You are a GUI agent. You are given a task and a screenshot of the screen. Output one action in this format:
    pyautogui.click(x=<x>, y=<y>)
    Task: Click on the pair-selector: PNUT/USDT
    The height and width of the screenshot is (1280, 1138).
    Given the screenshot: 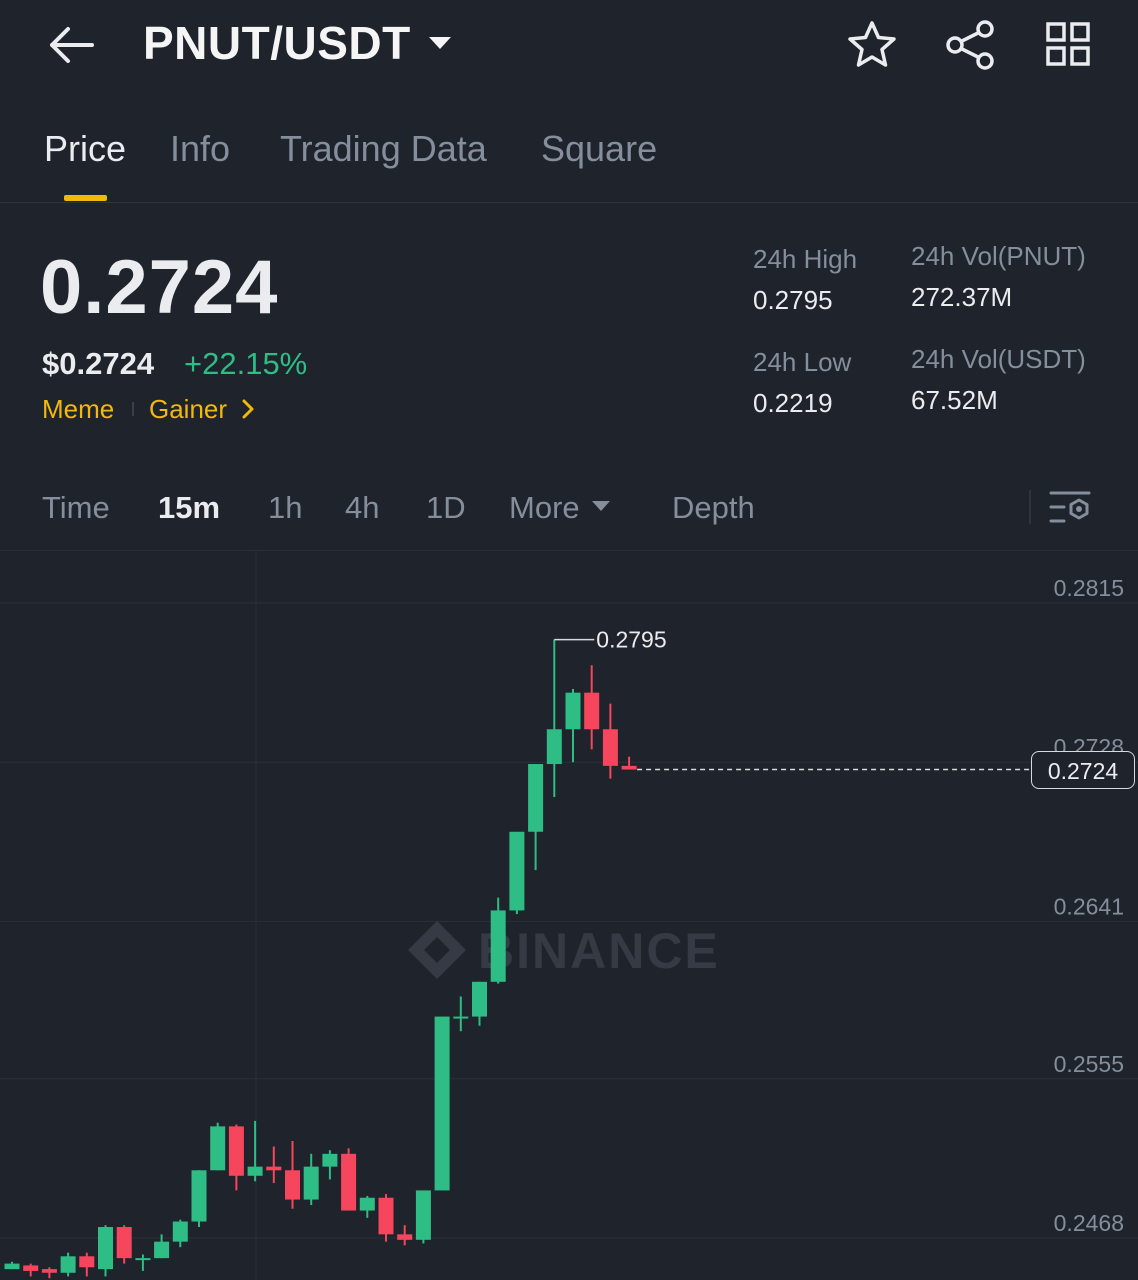 What is the action you would take?
    pyautogui.click(x=297, y=43)
    